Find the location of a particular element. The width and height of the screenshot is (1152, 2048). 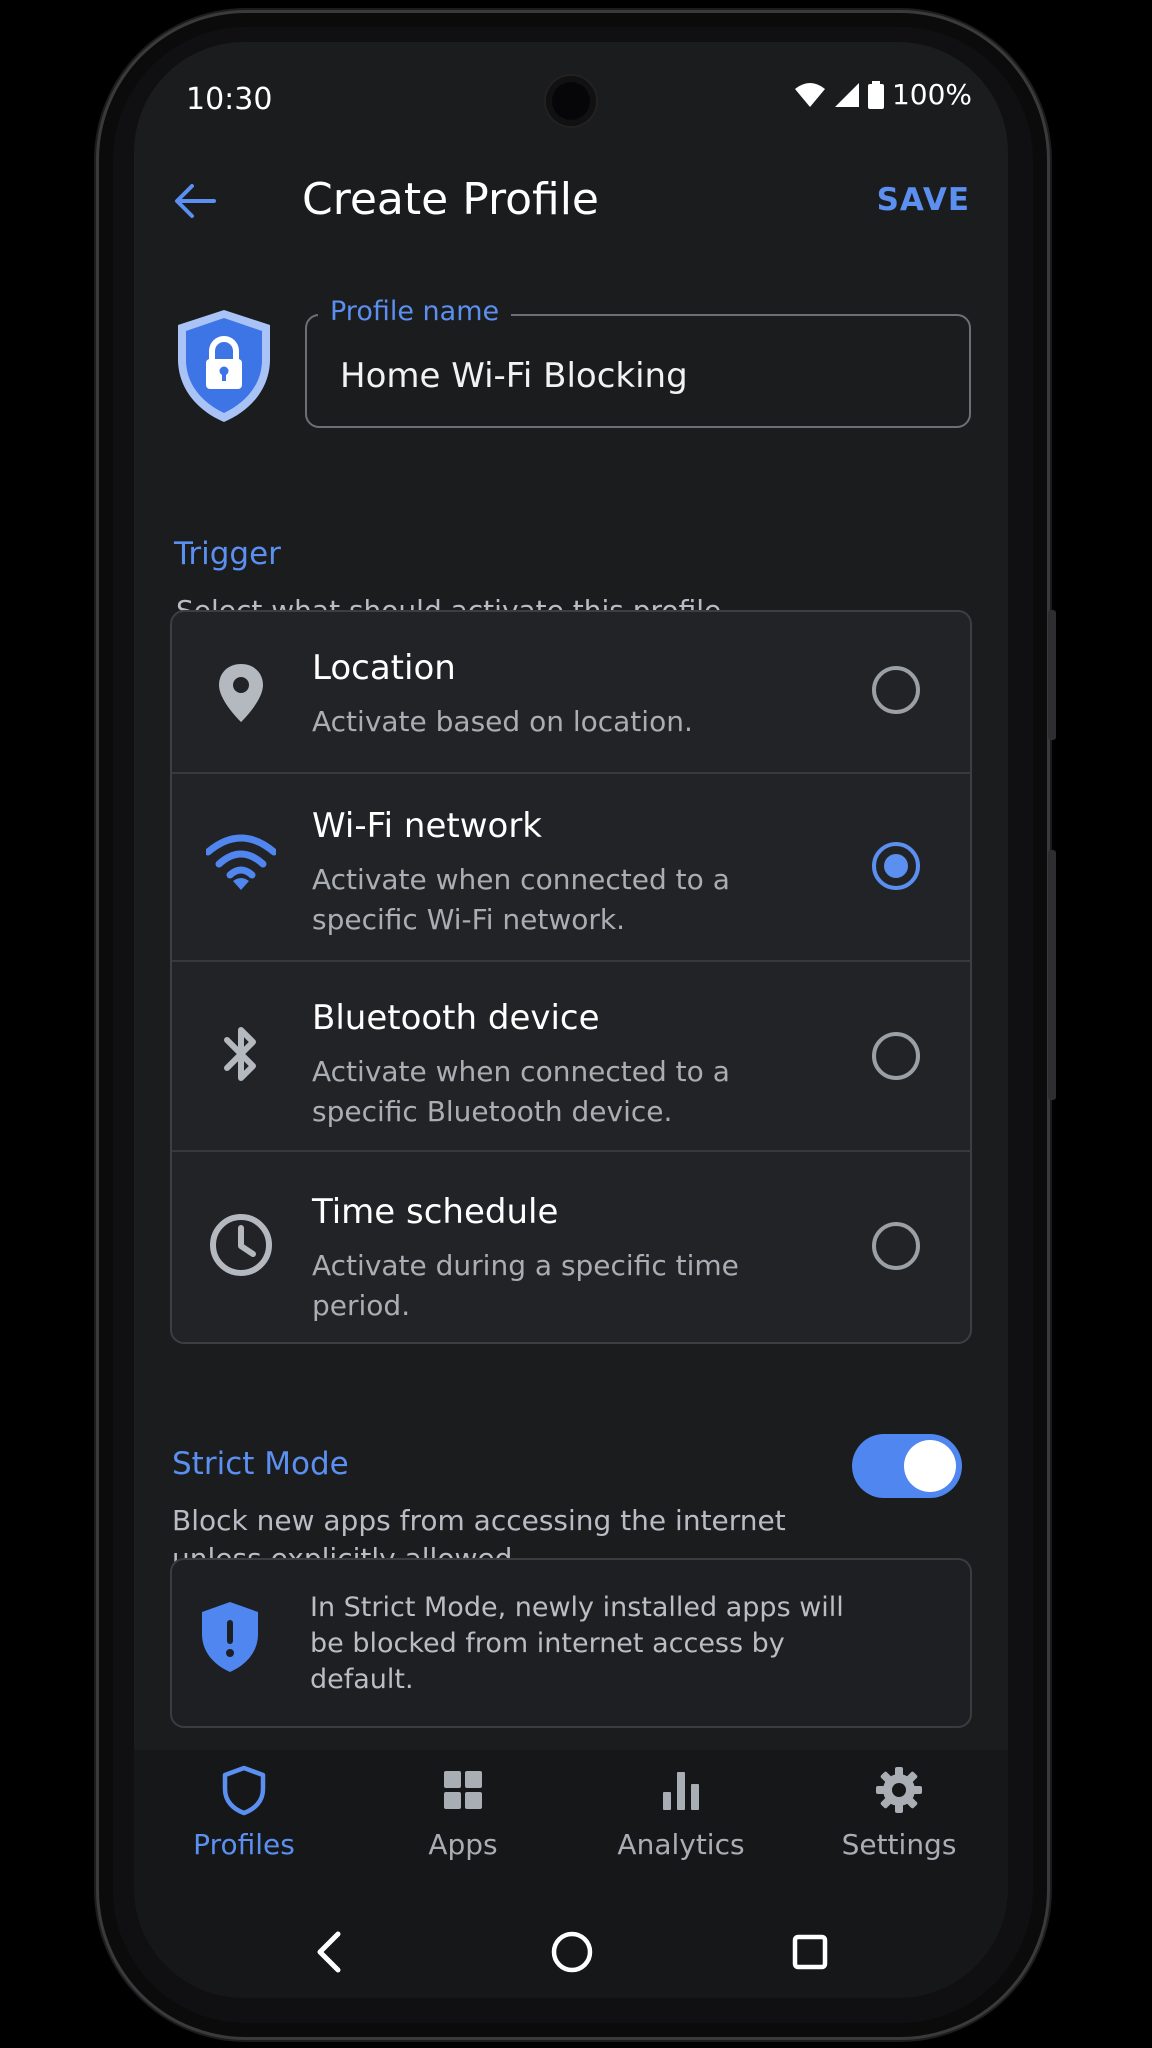

toggle-knob is located at coordinates (930, 1466).